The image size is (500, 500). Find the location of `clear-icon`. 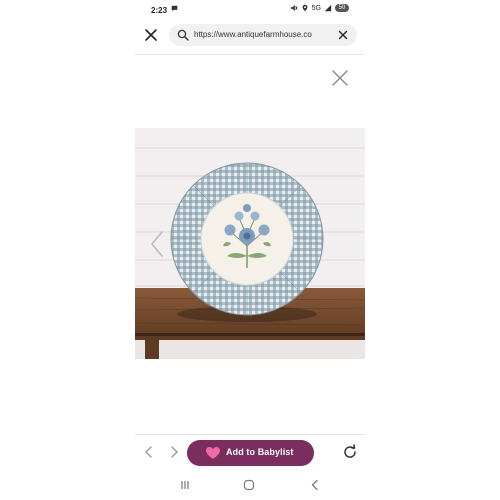

clear-icon is located at coordinates (343, 35).